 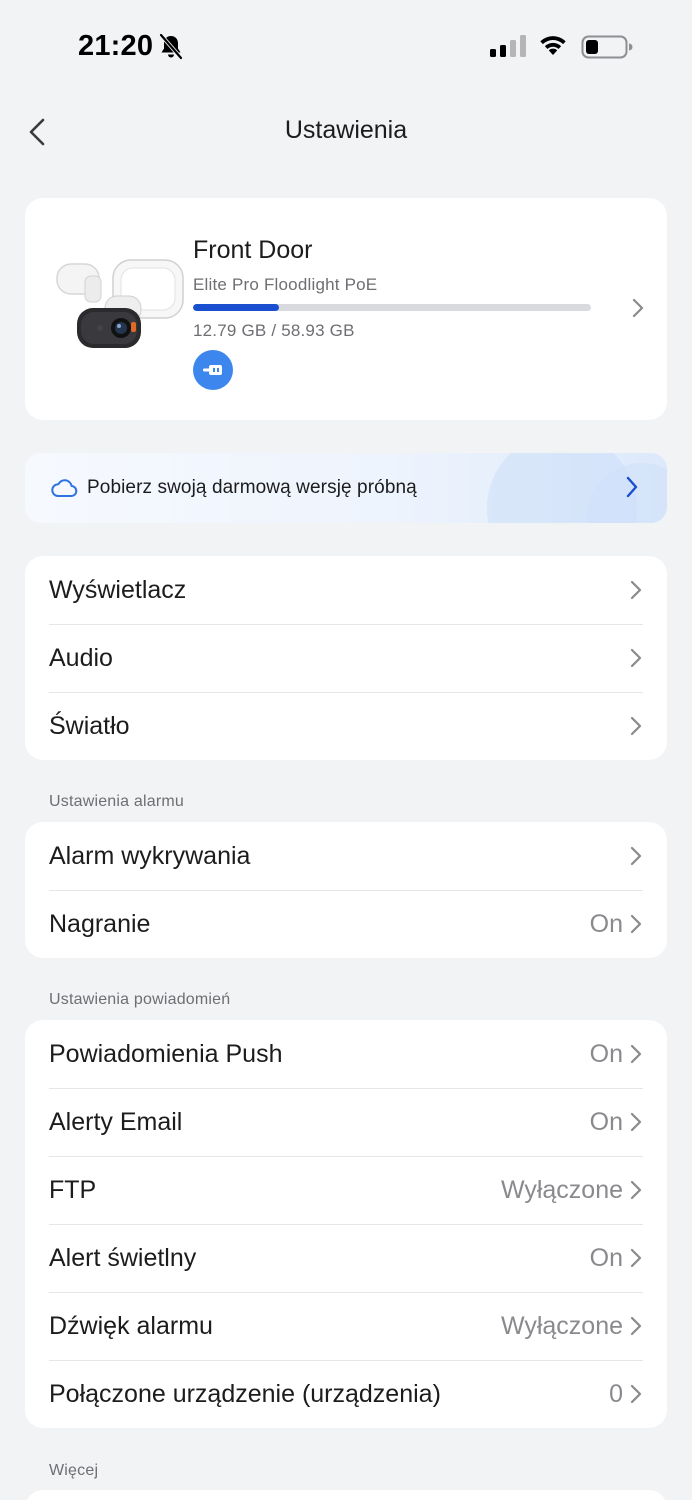 What do you see at coordinates (346, 1495) in the screenshot?
I see `more-settings-list` at bounding box center [346, 1495].